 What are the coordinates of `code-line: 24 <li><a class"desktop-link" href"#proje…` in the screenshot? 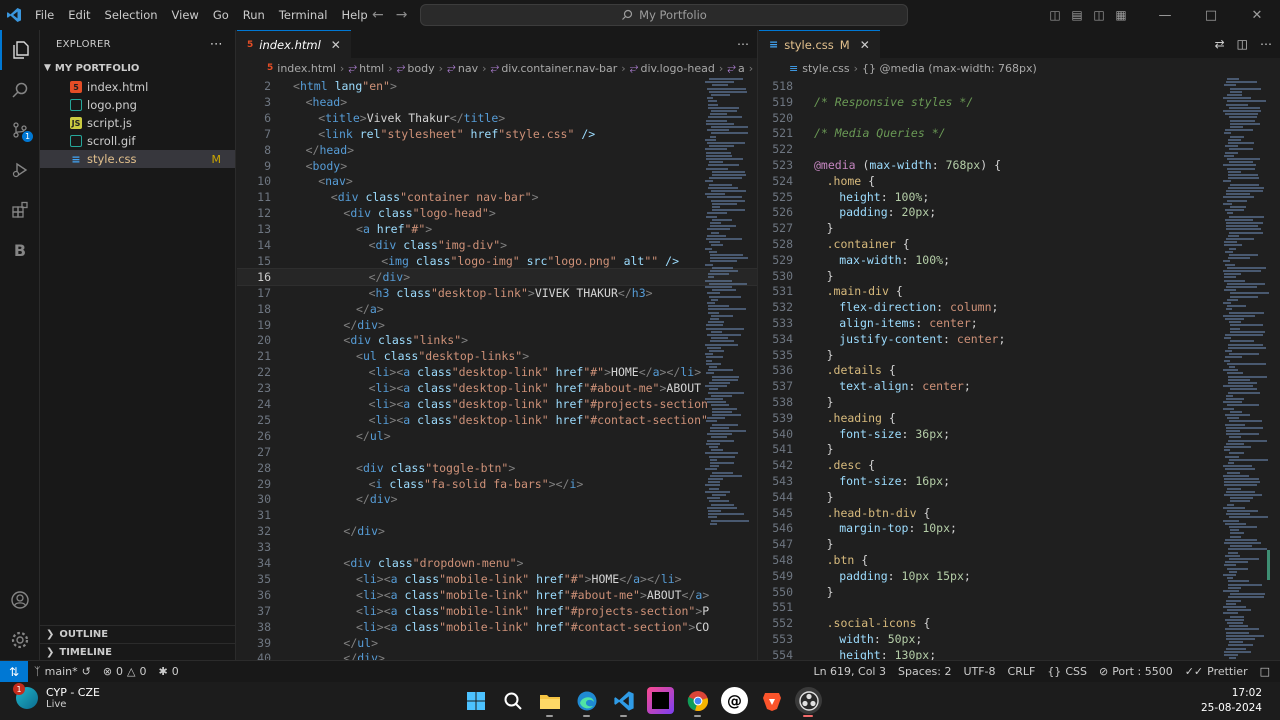 It's located at (497, 404).